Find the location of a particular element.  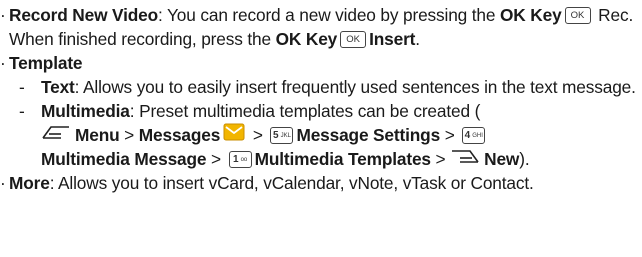

ok-key-label: OK Key is located at coordinates (531, 15).